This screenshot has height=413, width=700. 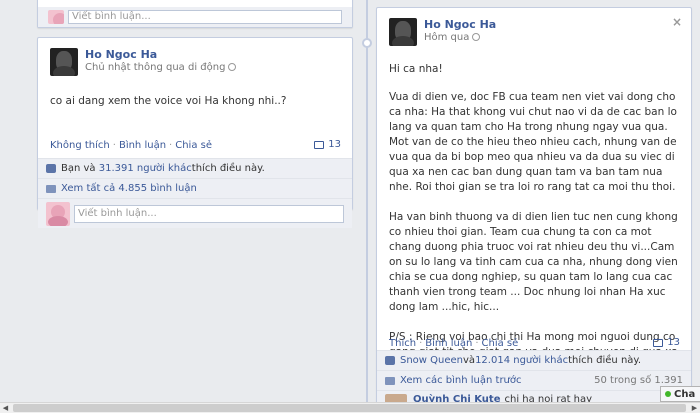 What do you see at coordinates (680, 394) in the screenshot?
I see `chat-sidebar-tab: Cha` at bounding box center [680, 394].